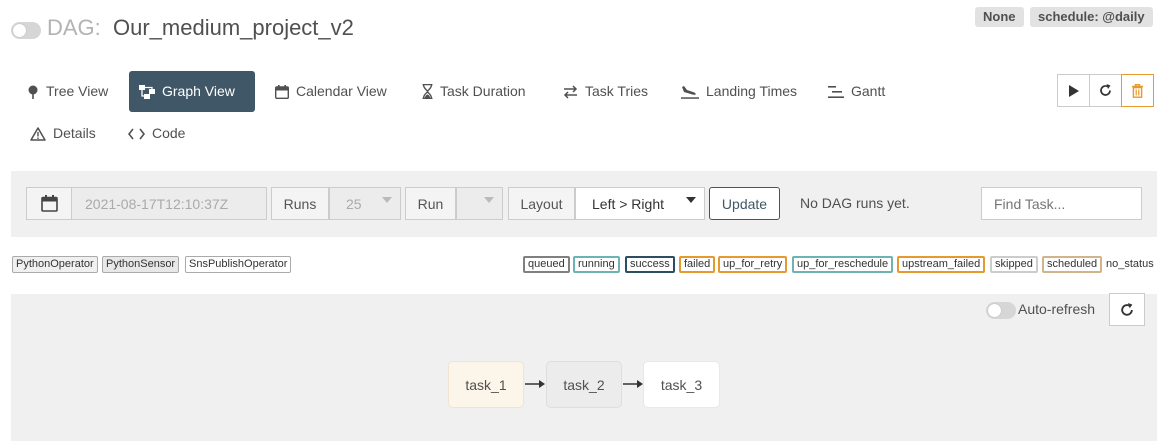  What do you see at coordinates (486, 384) in the screenshot?
I see `task-node-task-1: task_1` at bounding box center [486, 384].